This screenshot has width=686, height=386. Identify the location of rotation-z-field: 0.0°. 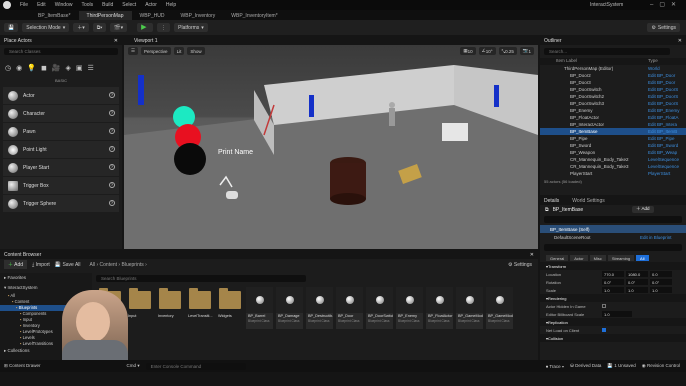
(661, 282).